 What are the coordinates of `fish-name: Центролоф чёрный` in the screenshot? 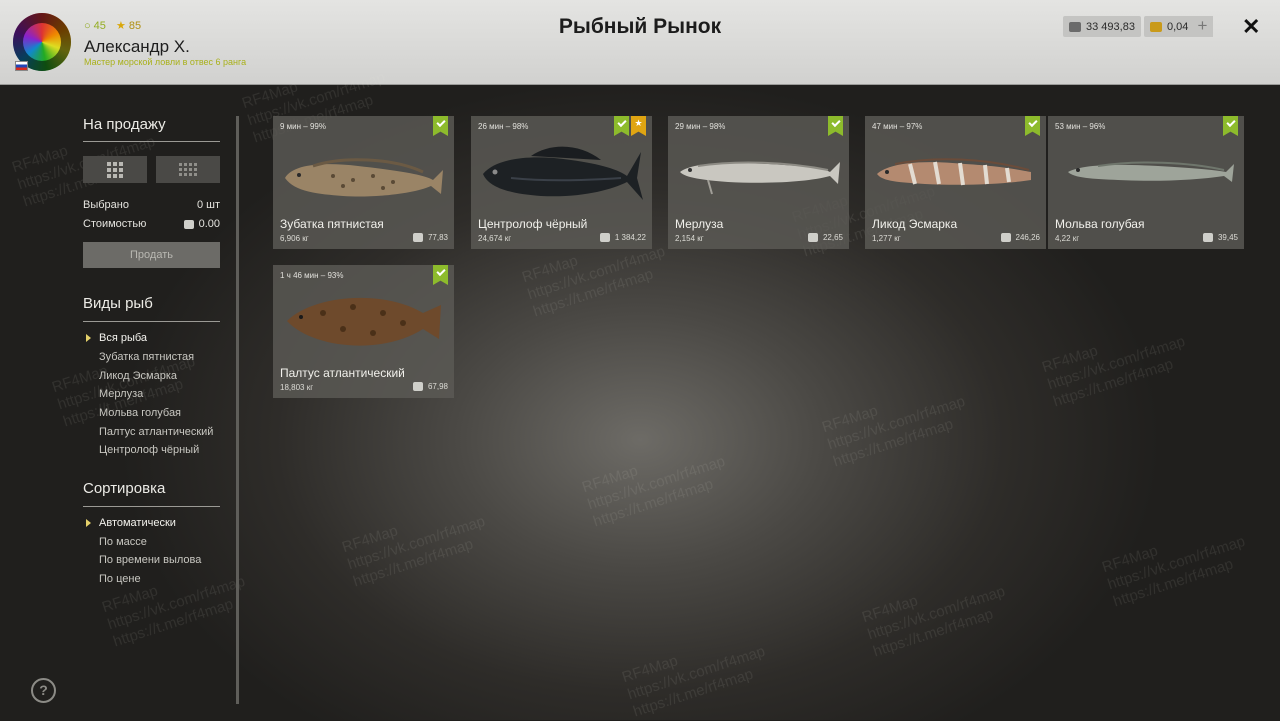 It's located at (533, 224).